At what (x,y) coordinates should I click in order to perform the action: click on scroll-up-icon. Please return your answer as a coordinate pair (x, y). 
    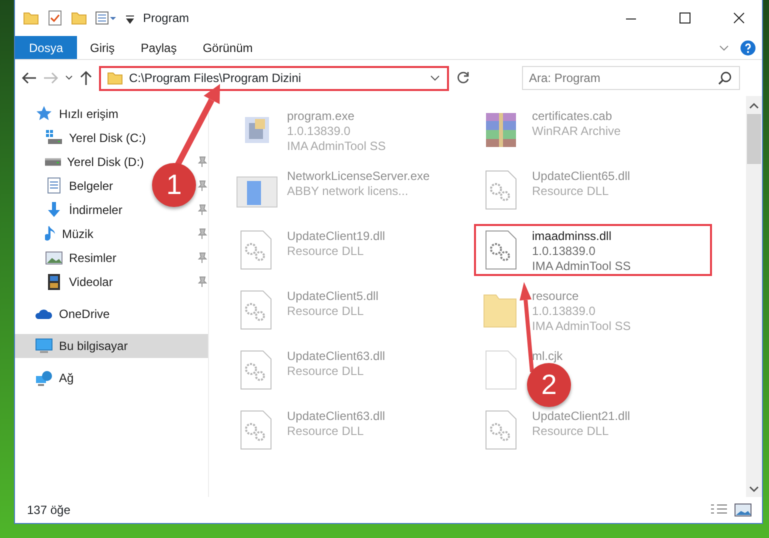
    Looking at the image, I should click on (754, 106).